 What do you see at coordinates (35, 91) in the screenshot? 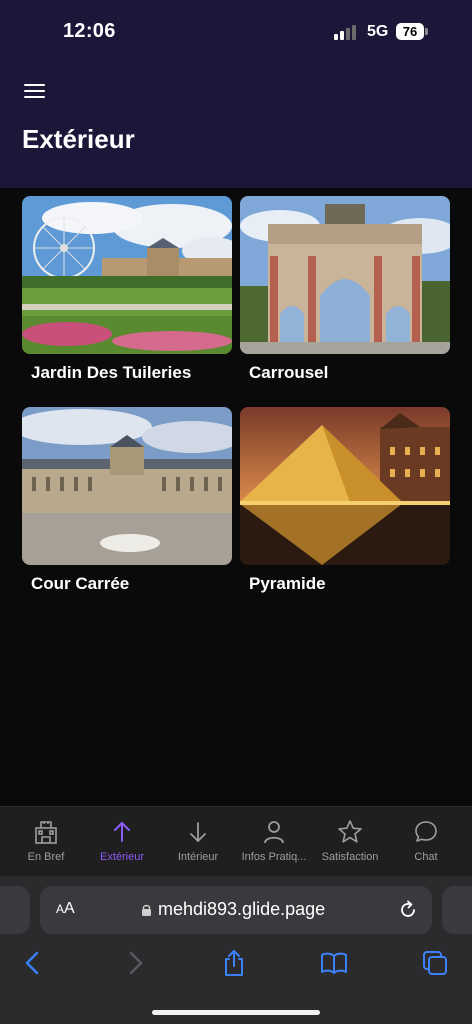
I see `hamburger-menu-icon` at bounding box center [35, 91].